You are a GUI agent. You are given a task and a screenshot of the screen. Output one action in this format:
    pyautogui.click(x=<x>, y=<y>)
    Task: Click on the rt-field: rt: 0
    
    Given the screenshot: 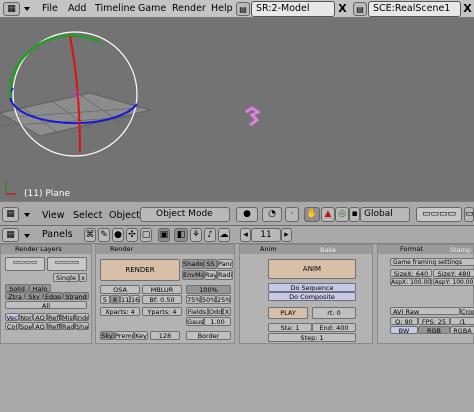 What is the action you would take?
    pyautogui.click(x=334, y=313)
    